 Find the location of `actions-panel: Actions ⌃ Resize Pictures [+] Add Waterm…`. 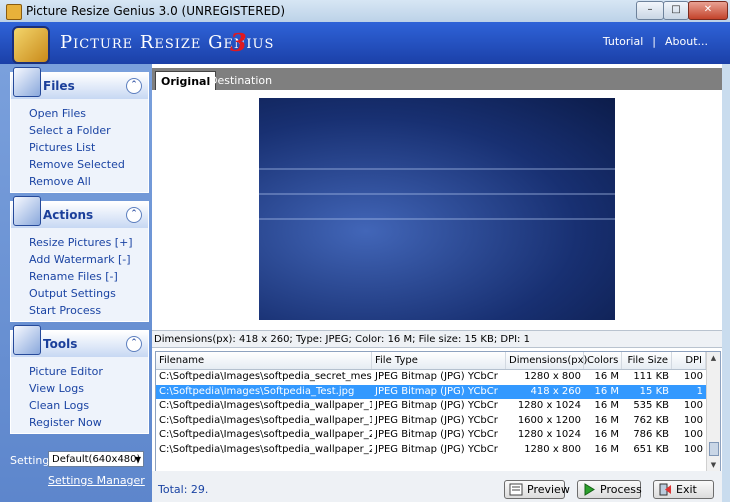

actions-panel: Actions ⌃ Resize Pictures [+] Add Waterm… is located at coordinates (79, 259).